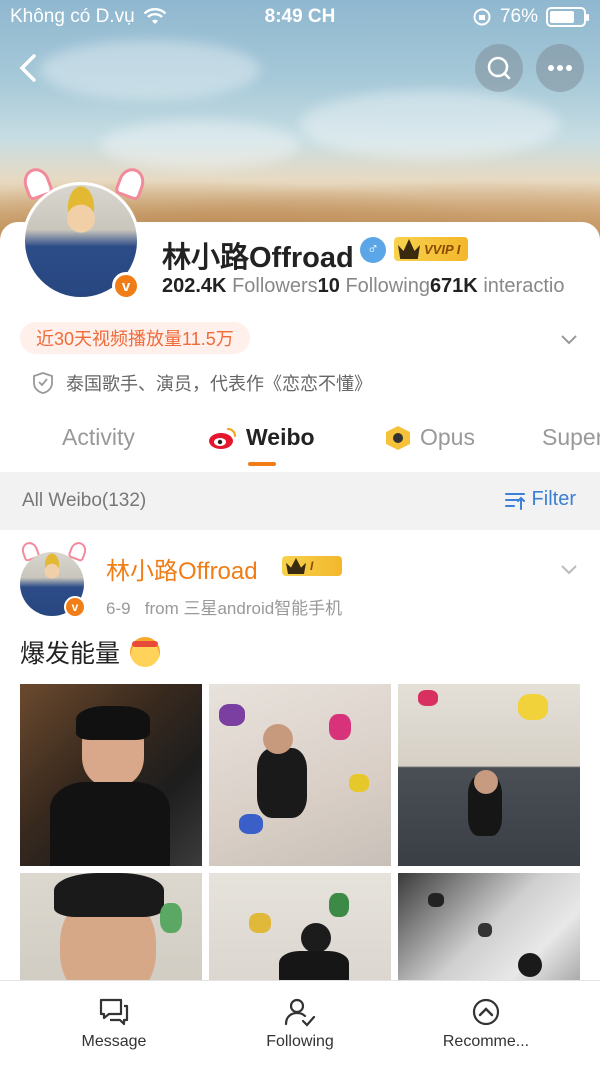 The width and height of the screenshot is (600, 1067). I want to click on tab-super-label: Super, so click(571, 437).